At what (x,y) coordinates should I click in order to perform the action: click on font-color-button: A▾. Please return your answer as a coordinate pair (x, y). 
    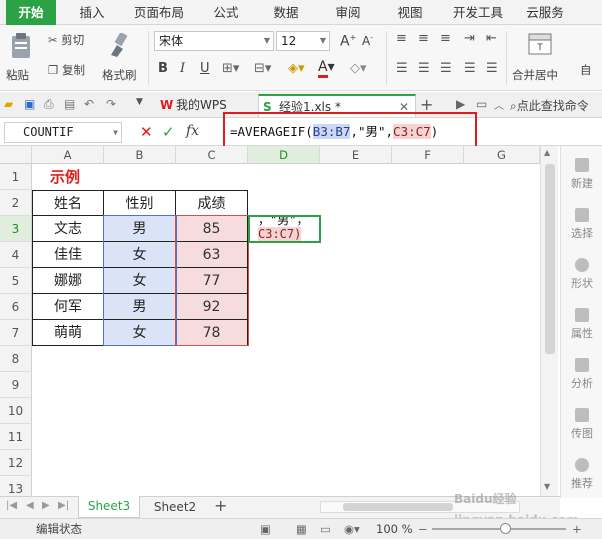
    Looking at the image, I should click on (326, 68).